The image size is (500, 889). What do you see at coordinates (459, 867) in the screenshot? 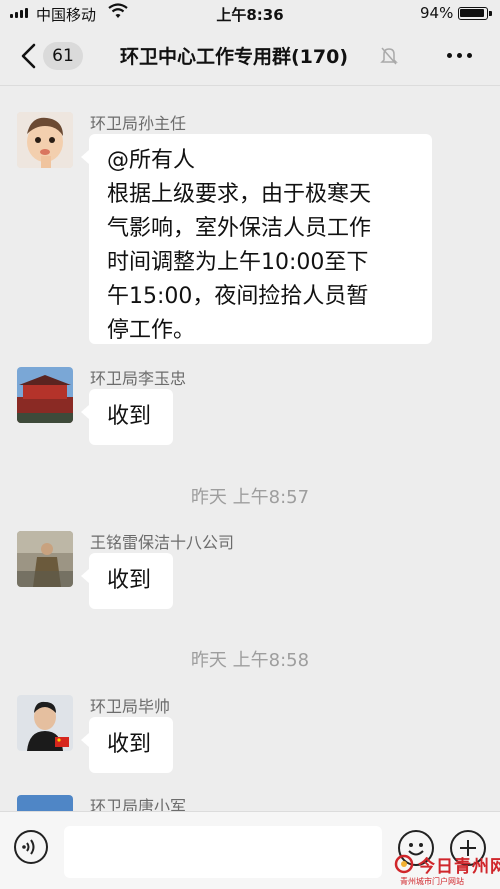
I see `watermark-text: 今日青州网` at bounding box center [459, 867].